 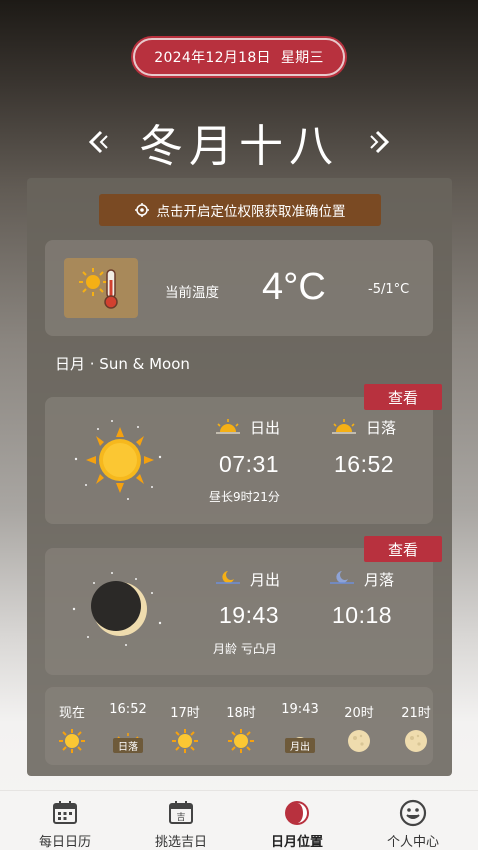 I want to click on hour-label: 16:52, so click(x=128, y=709).